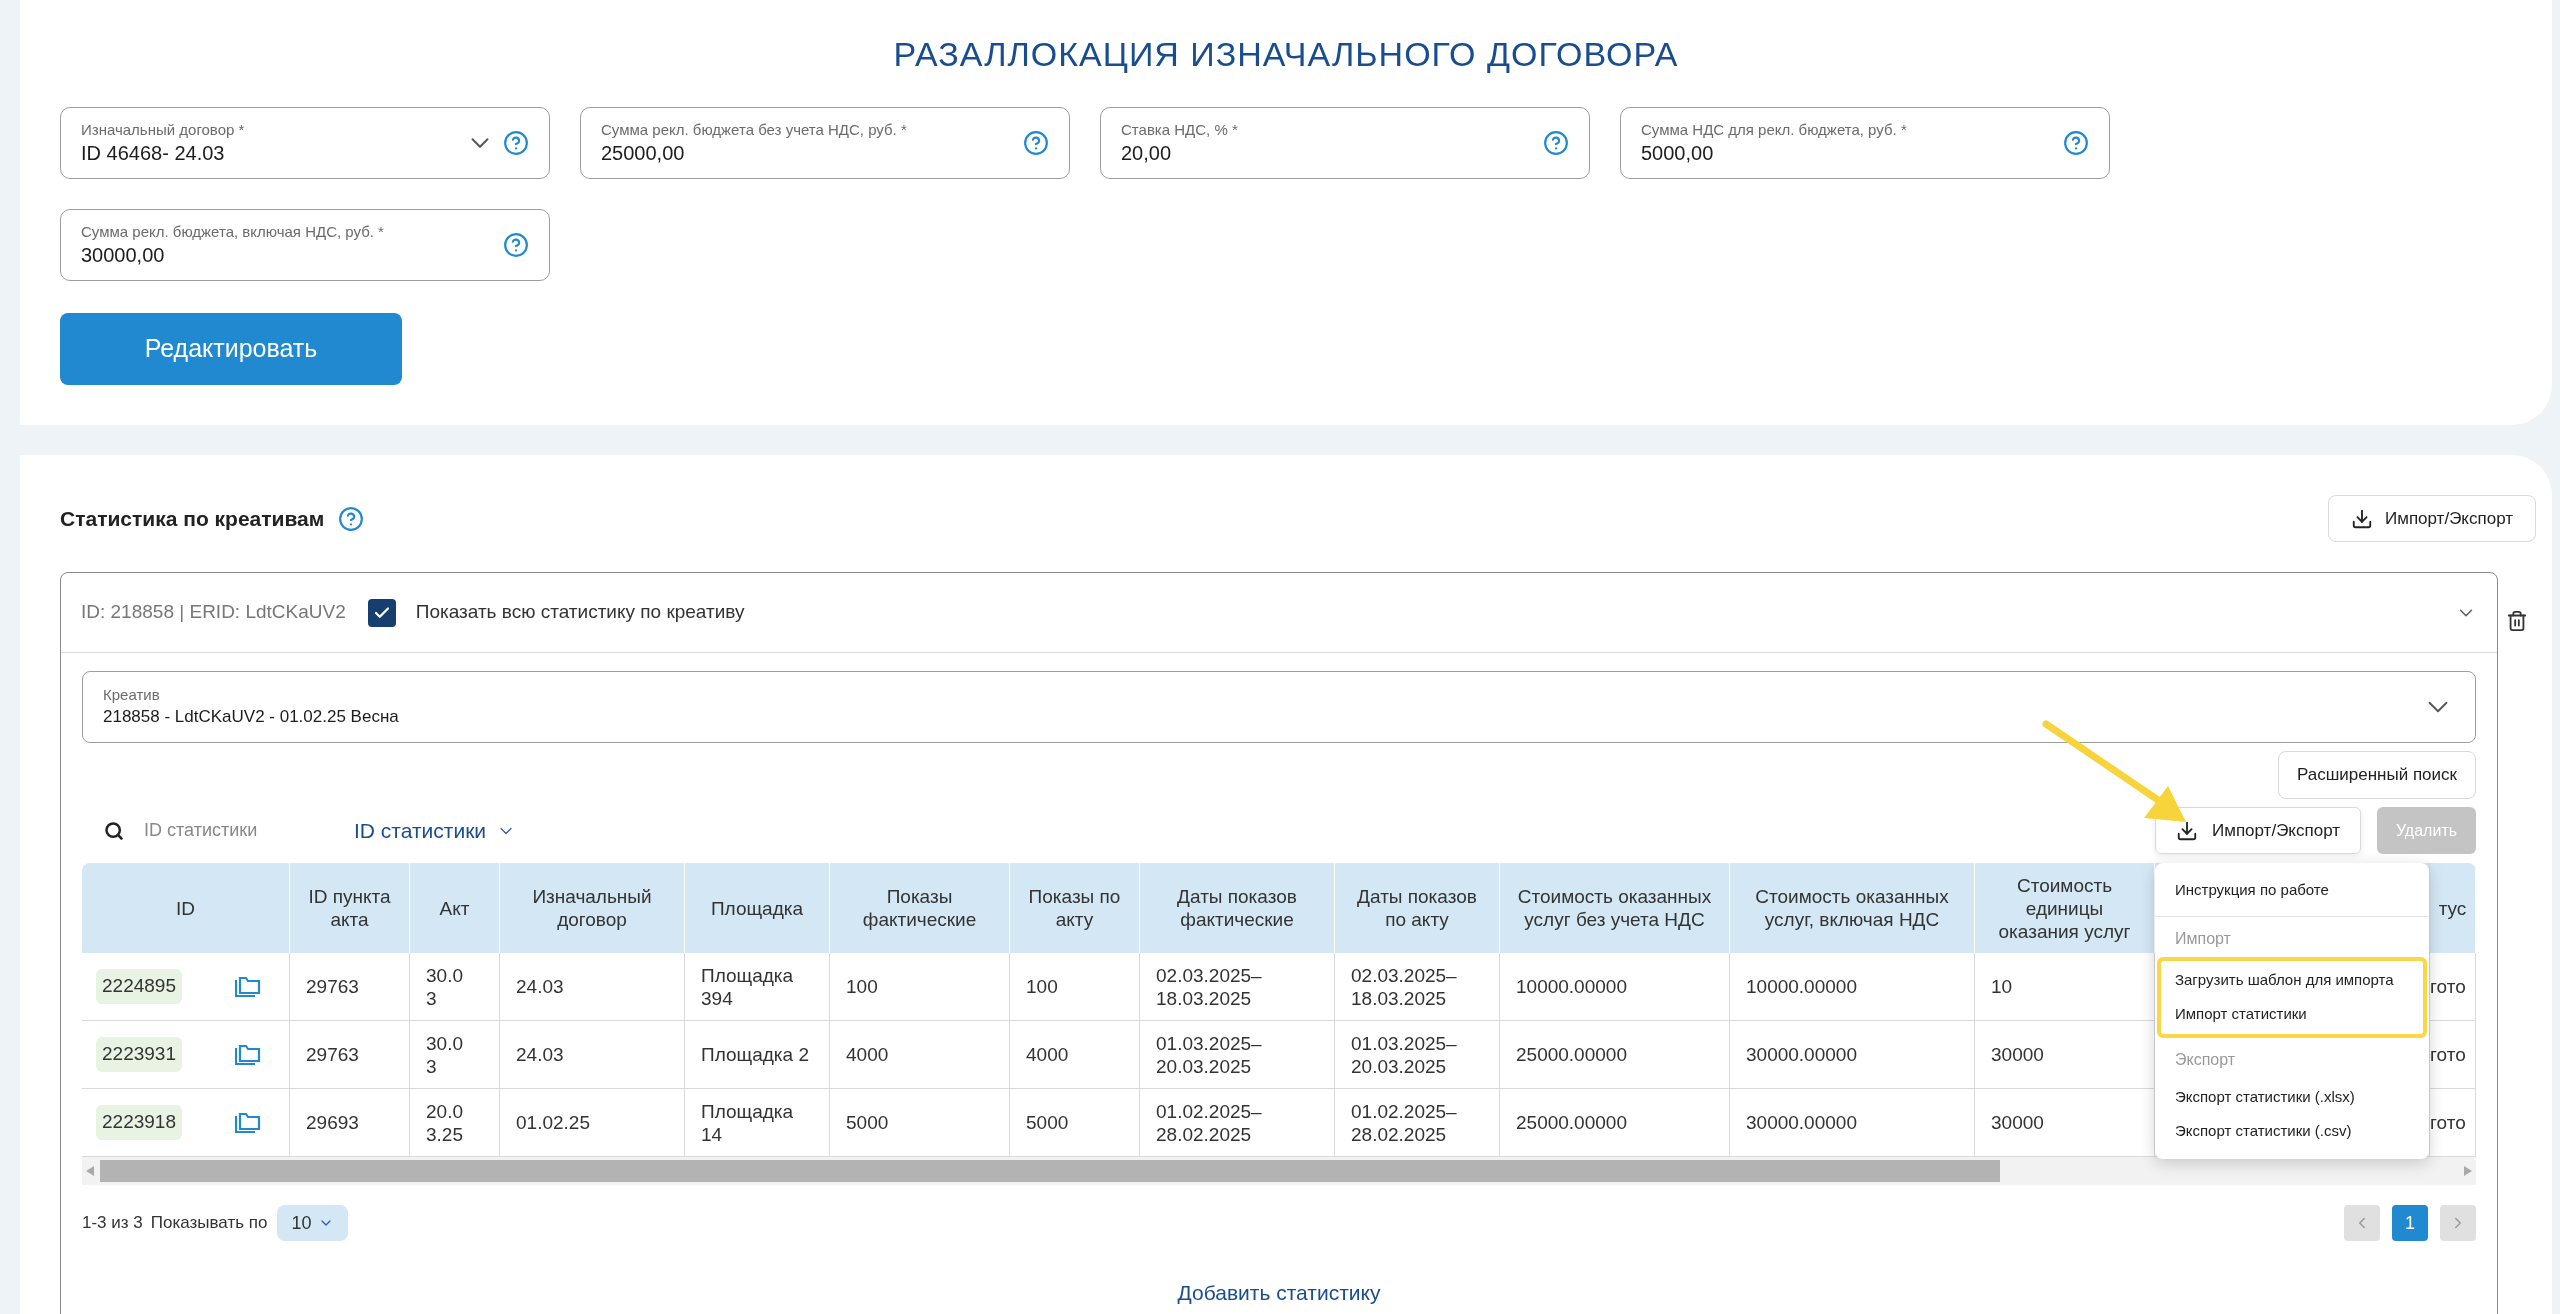 The height and width of the screenshot is (1314, 2560). Describe the element at coordinates (163, 130) in the screenshot. I see `field-label: Изначальный договор *` at that location.